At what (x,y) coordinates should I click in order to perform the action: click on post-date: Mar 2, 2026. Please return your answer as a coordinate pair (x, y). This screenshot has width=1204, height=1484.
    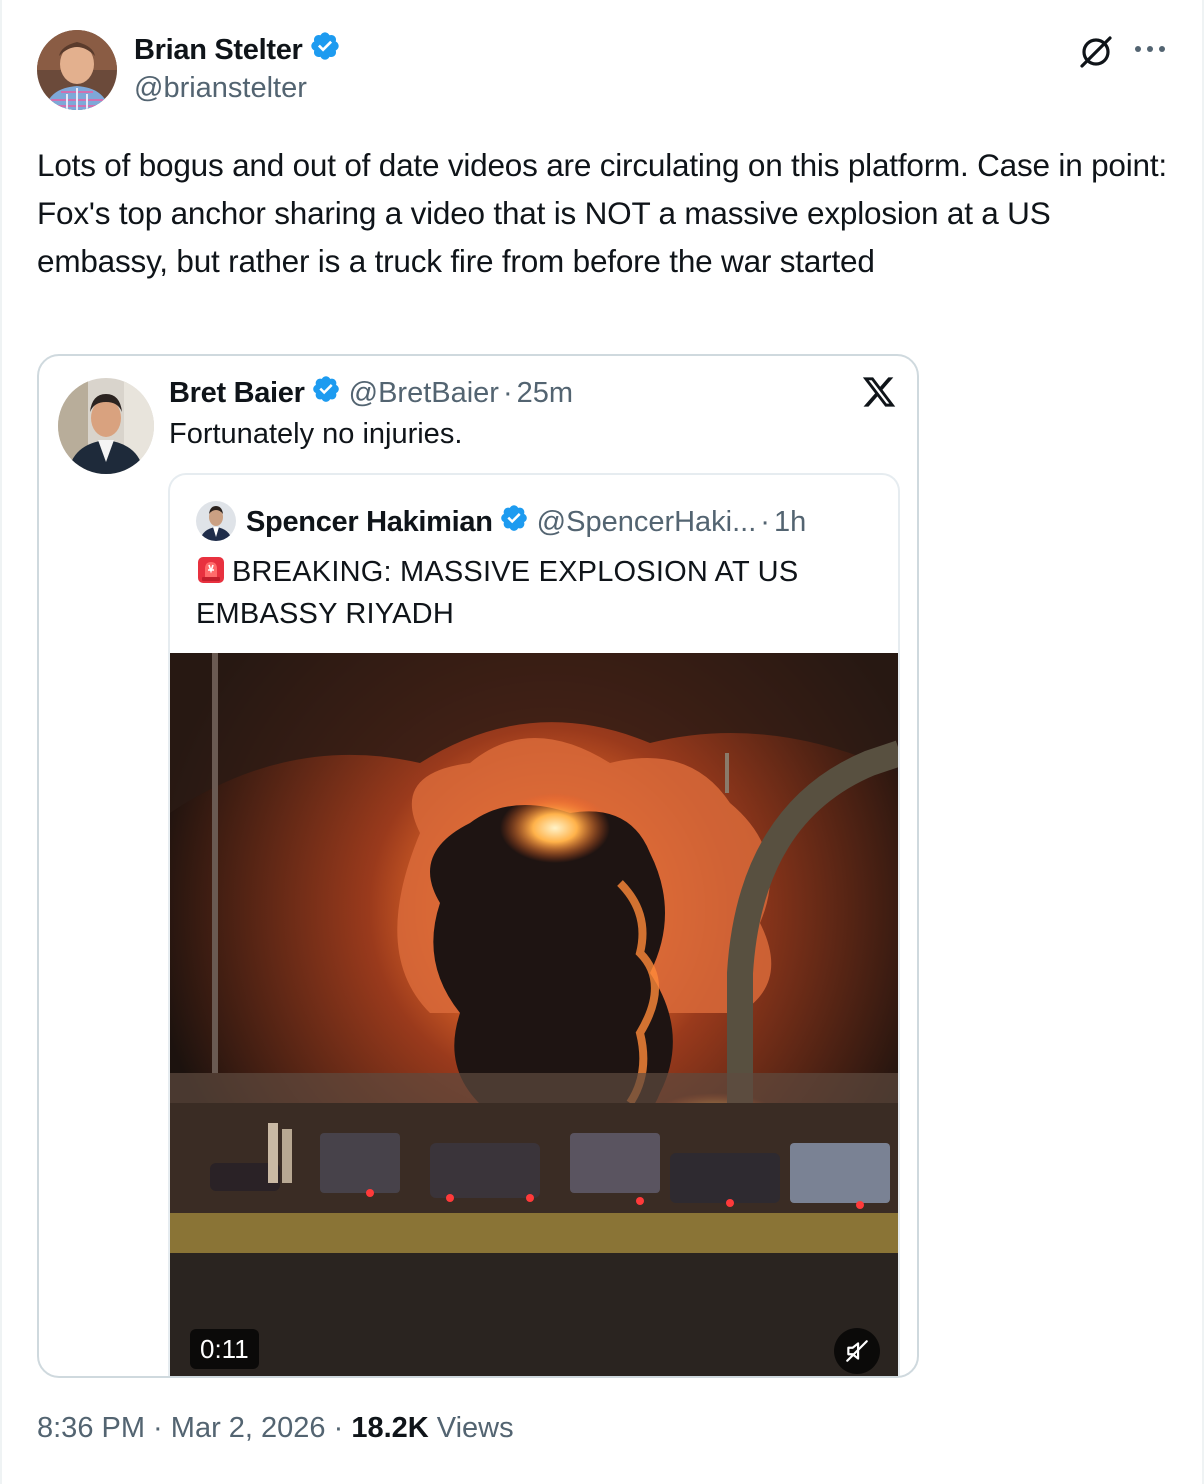
    Looking at the image, I should click on (248, 1428).